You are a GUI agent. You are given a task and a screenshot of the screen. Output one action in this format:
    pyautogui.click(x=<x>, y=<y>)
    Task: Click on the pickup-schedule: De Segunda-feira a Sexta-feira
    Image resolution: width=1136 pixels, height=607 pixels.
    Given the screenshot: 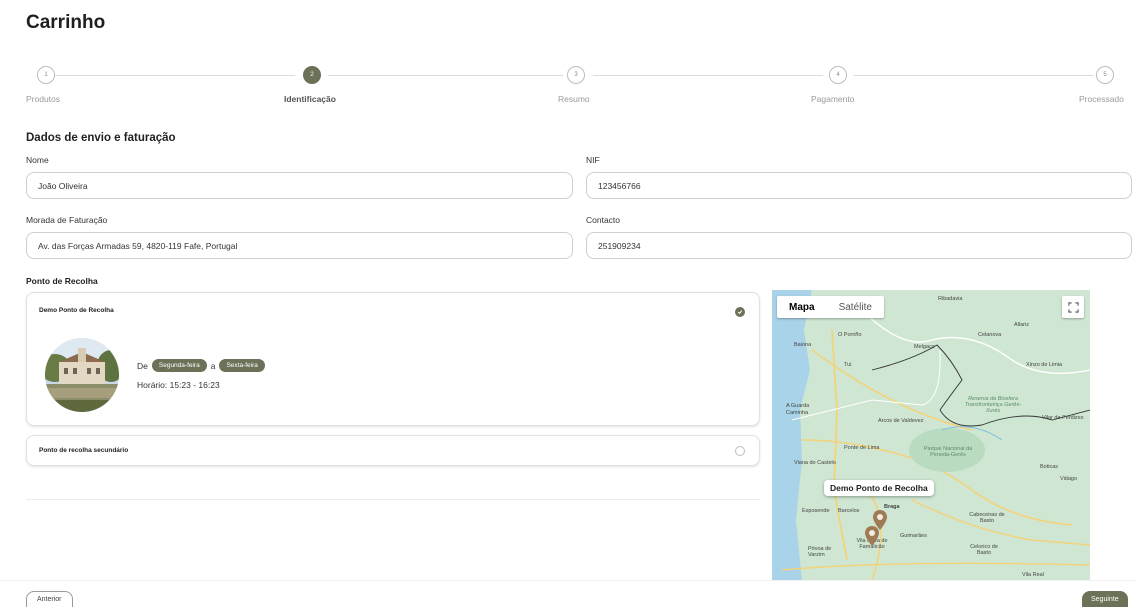 What is the action you would take?
    pyautogui.click(x=201, y=365)
    